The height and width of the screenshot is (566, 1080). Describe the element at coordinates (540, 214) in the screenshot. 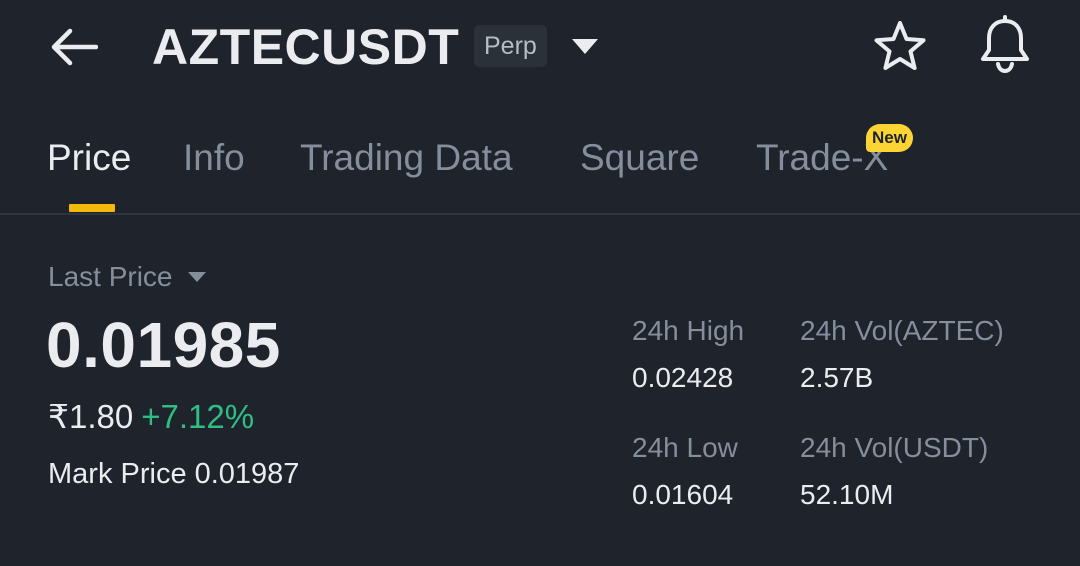

I see `tabs-divider` at that location.